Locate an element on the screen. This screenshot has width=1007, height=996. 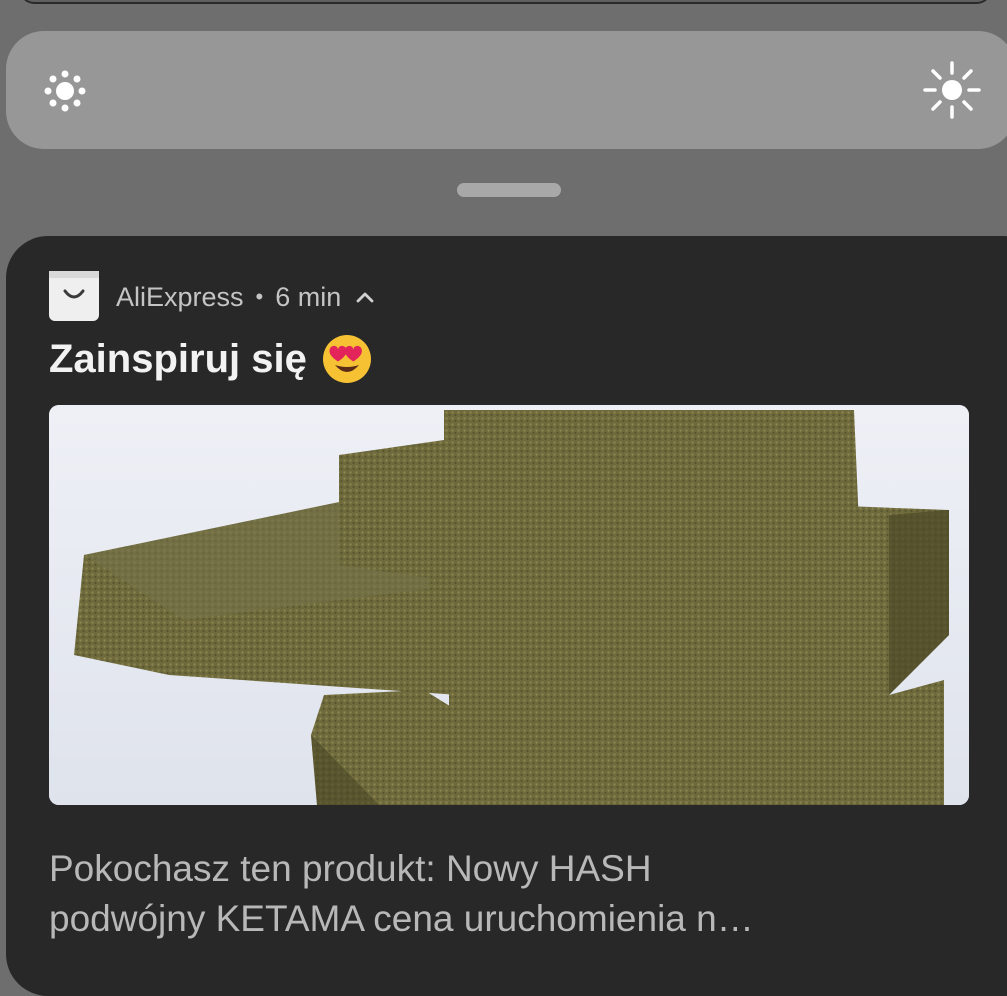
app-name: AliExpress is located at coordinates (180, 296).